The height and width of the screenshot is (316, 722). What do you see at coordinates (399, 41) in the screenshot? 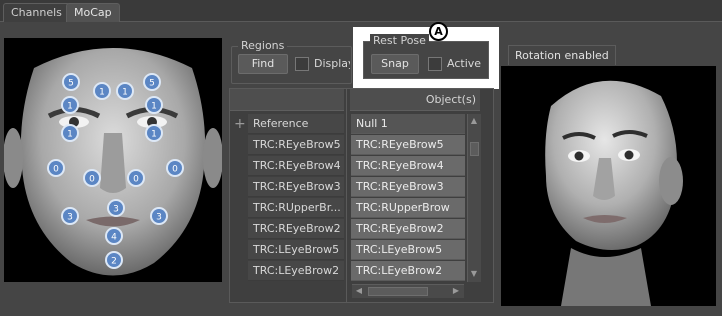
I see `rest-pose-title: Rest Pose` at bounding box center [399, 41].